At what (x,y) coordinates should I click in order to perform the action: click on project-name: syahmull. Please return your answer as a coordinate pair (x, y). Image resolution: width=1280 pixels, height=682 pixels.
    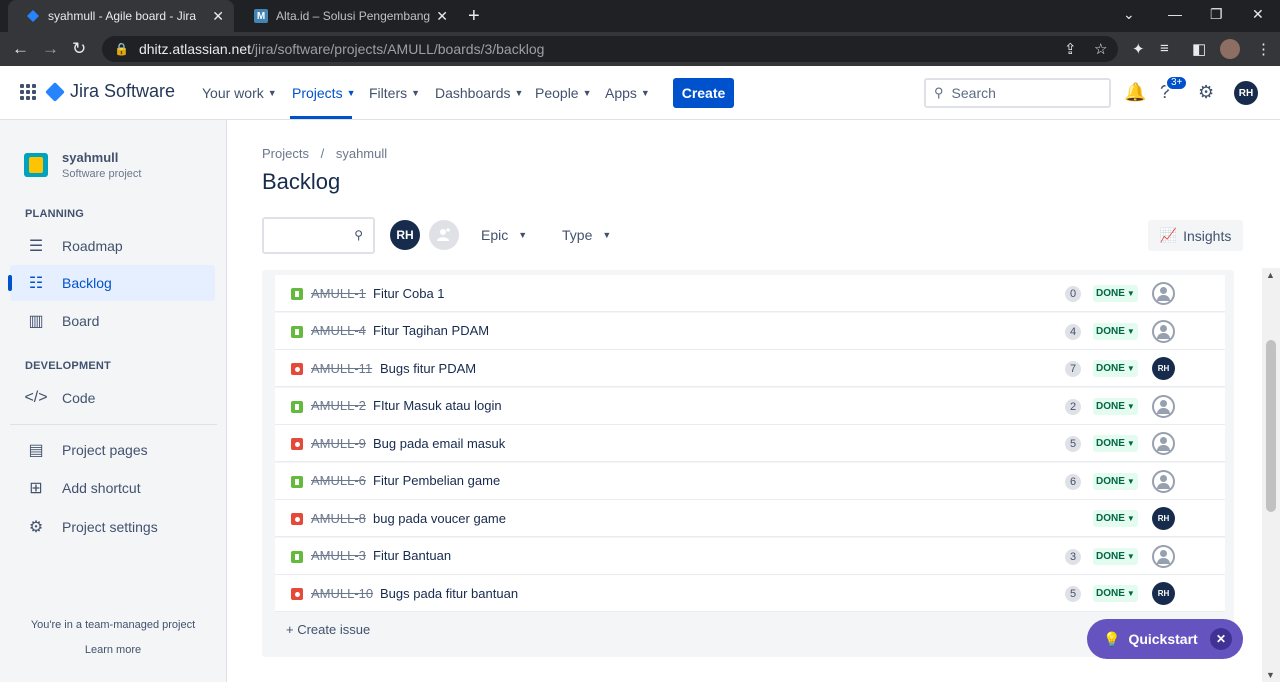
    Looking at the image, I should click on (90, 157).